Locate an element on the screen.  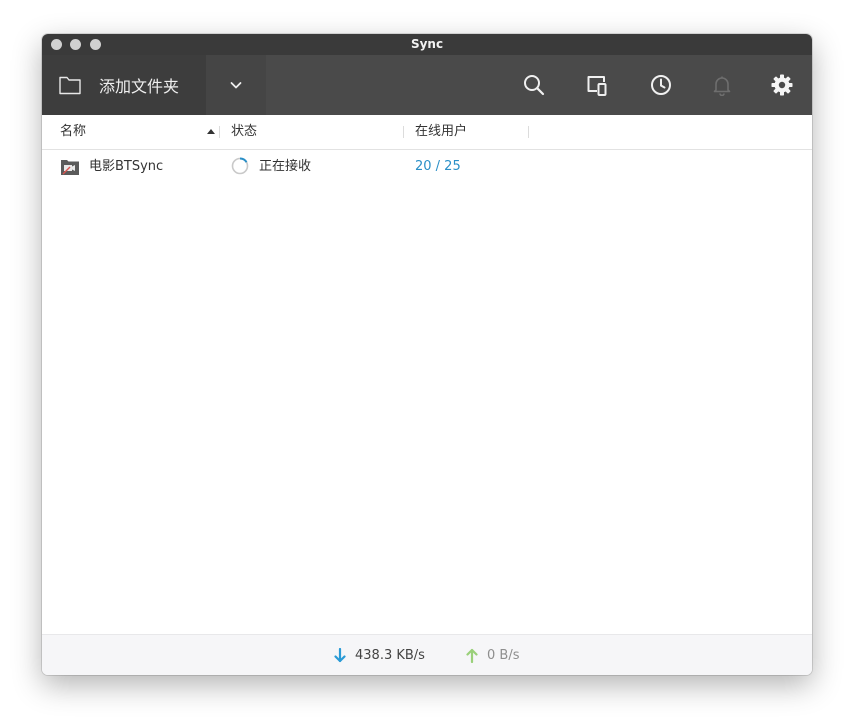
add-folder-label: 添加文件夹 is located at coordinates (139, 86).